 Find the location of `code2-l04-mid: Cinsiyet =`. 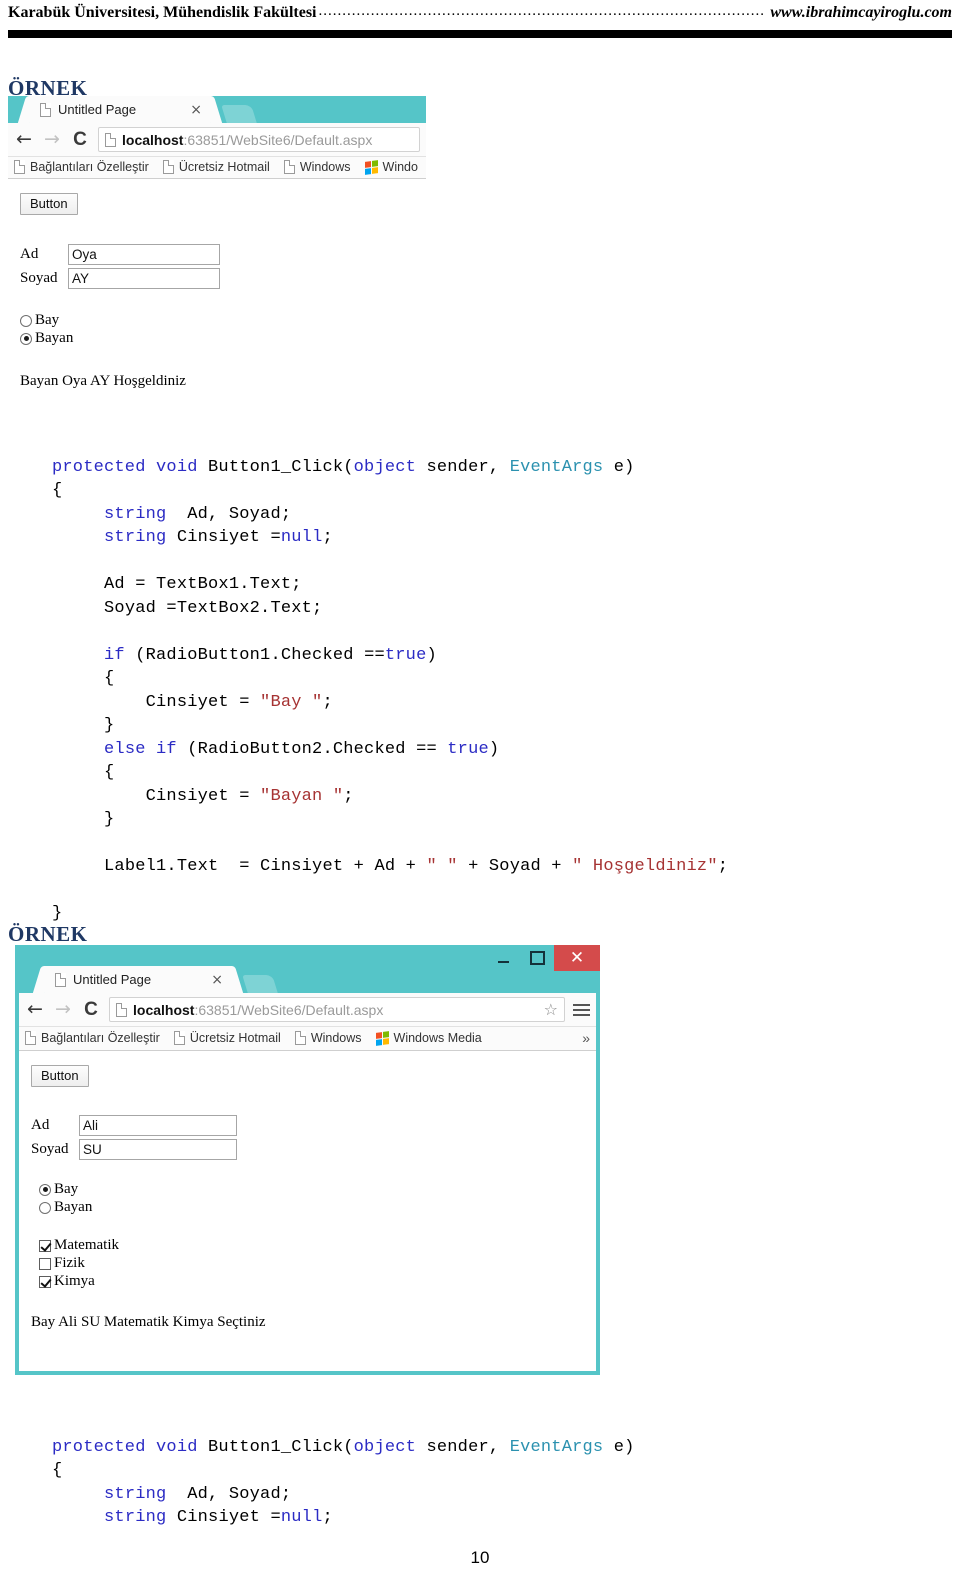

code2-l04-mid: Cinsiyet = is located at coordinates (223, 1517).